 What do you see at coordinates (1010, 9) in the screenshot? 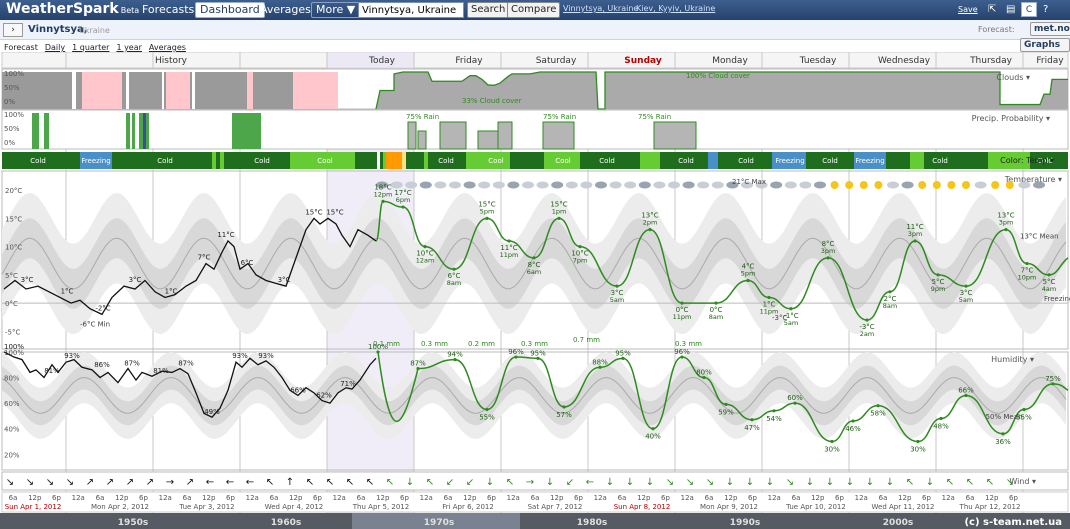
I see `settings-icon: ▤` at bounding box center [1010, 9].